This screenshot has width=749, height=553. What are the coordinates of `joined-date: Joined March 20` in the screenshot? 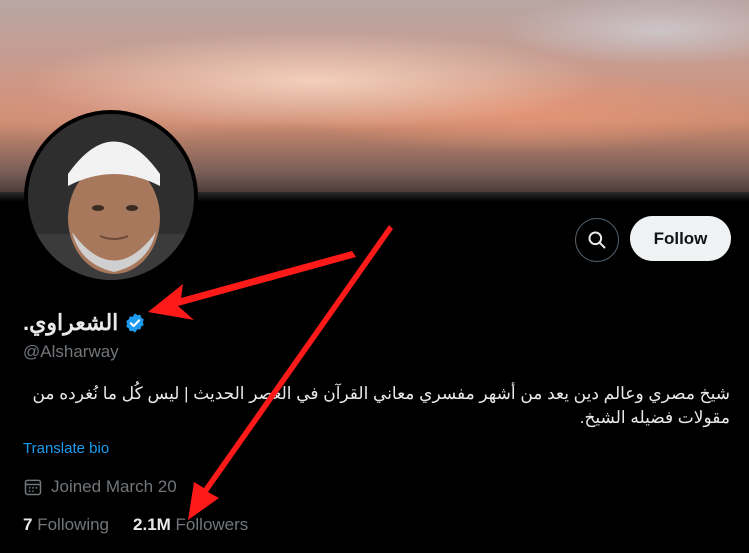 It's located at (100, 487).